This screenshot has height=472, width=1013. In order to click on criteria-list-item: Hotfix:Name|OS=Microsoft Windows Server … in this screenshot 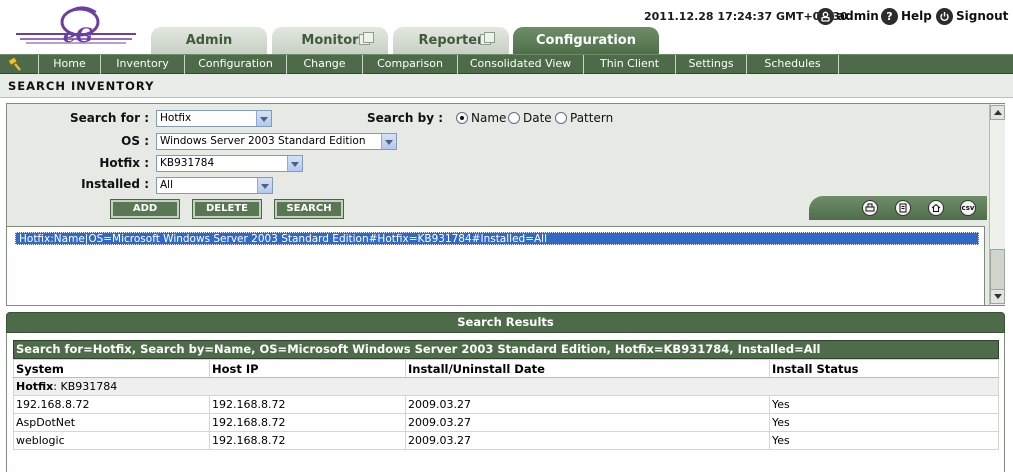, I will do `click(497, 238)`.